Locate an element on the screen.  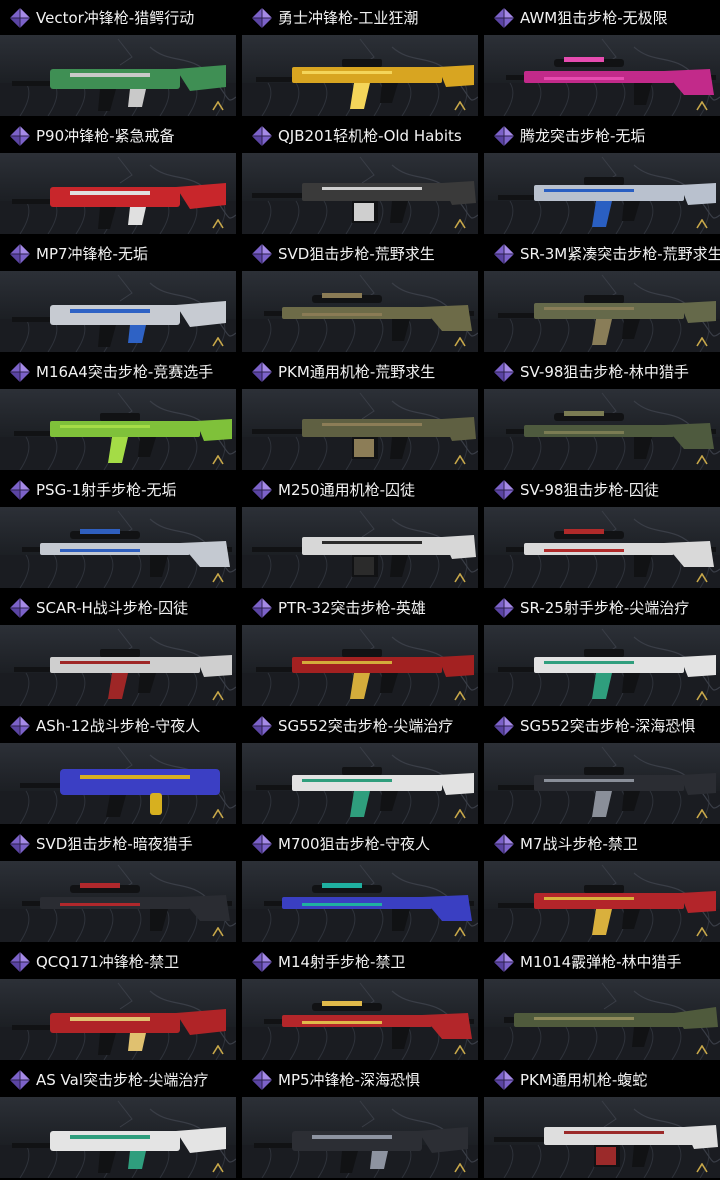
skin-card: M250通用机枪-囚徒 is located at coordinates (360, 531).